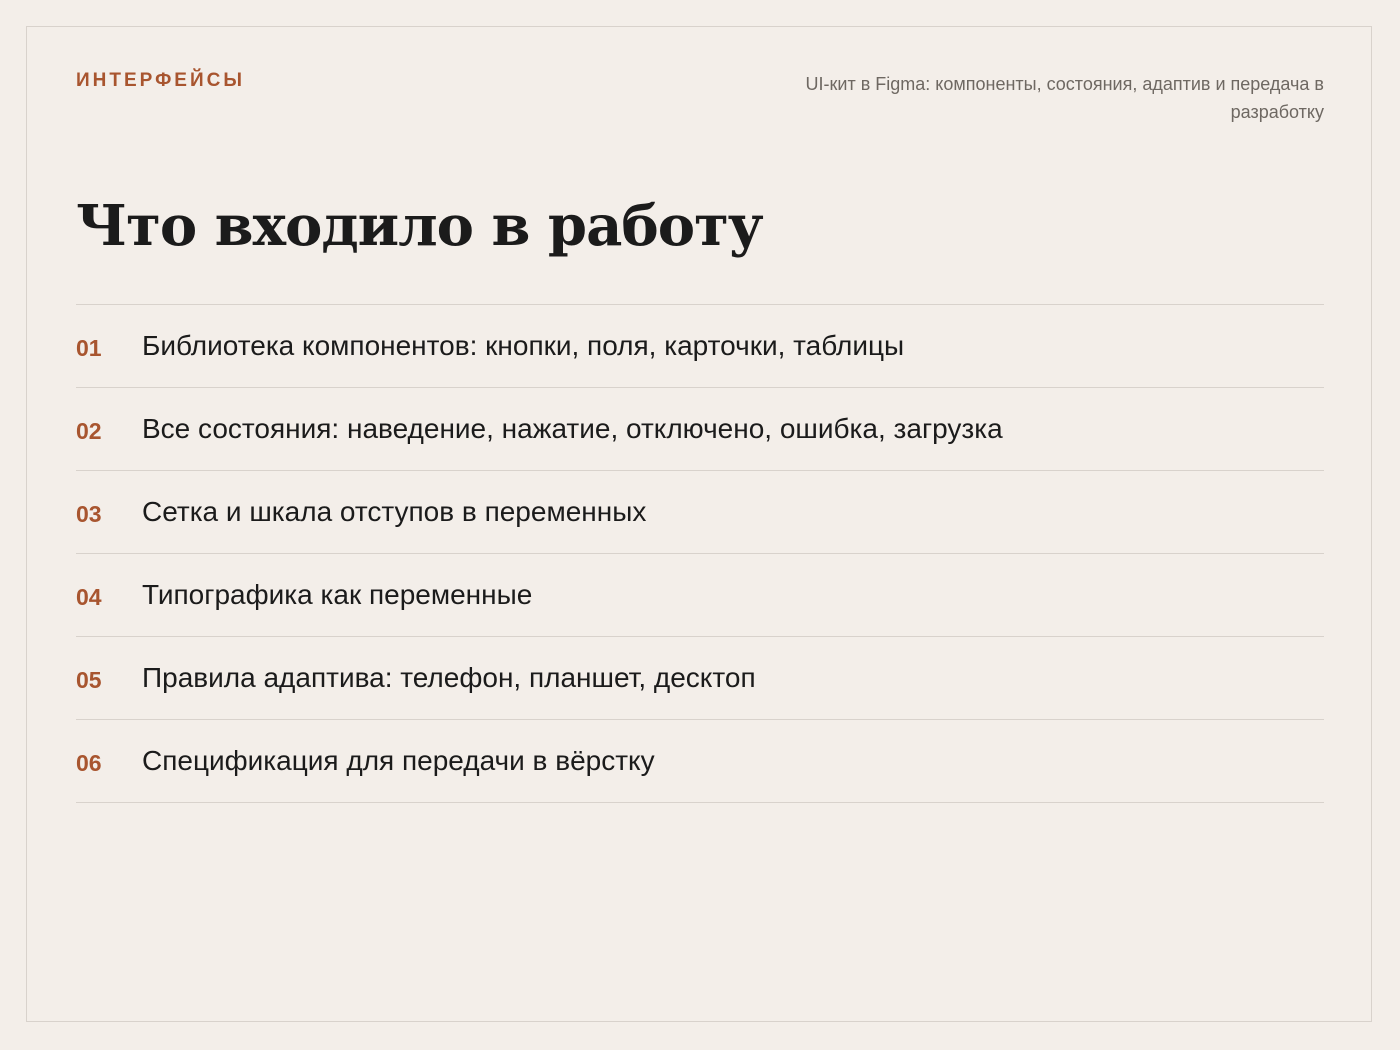  Describe the element at coordinates (700, 595) in the screenshot. I see `list-item: 04 Типографика как переменные` at that location.